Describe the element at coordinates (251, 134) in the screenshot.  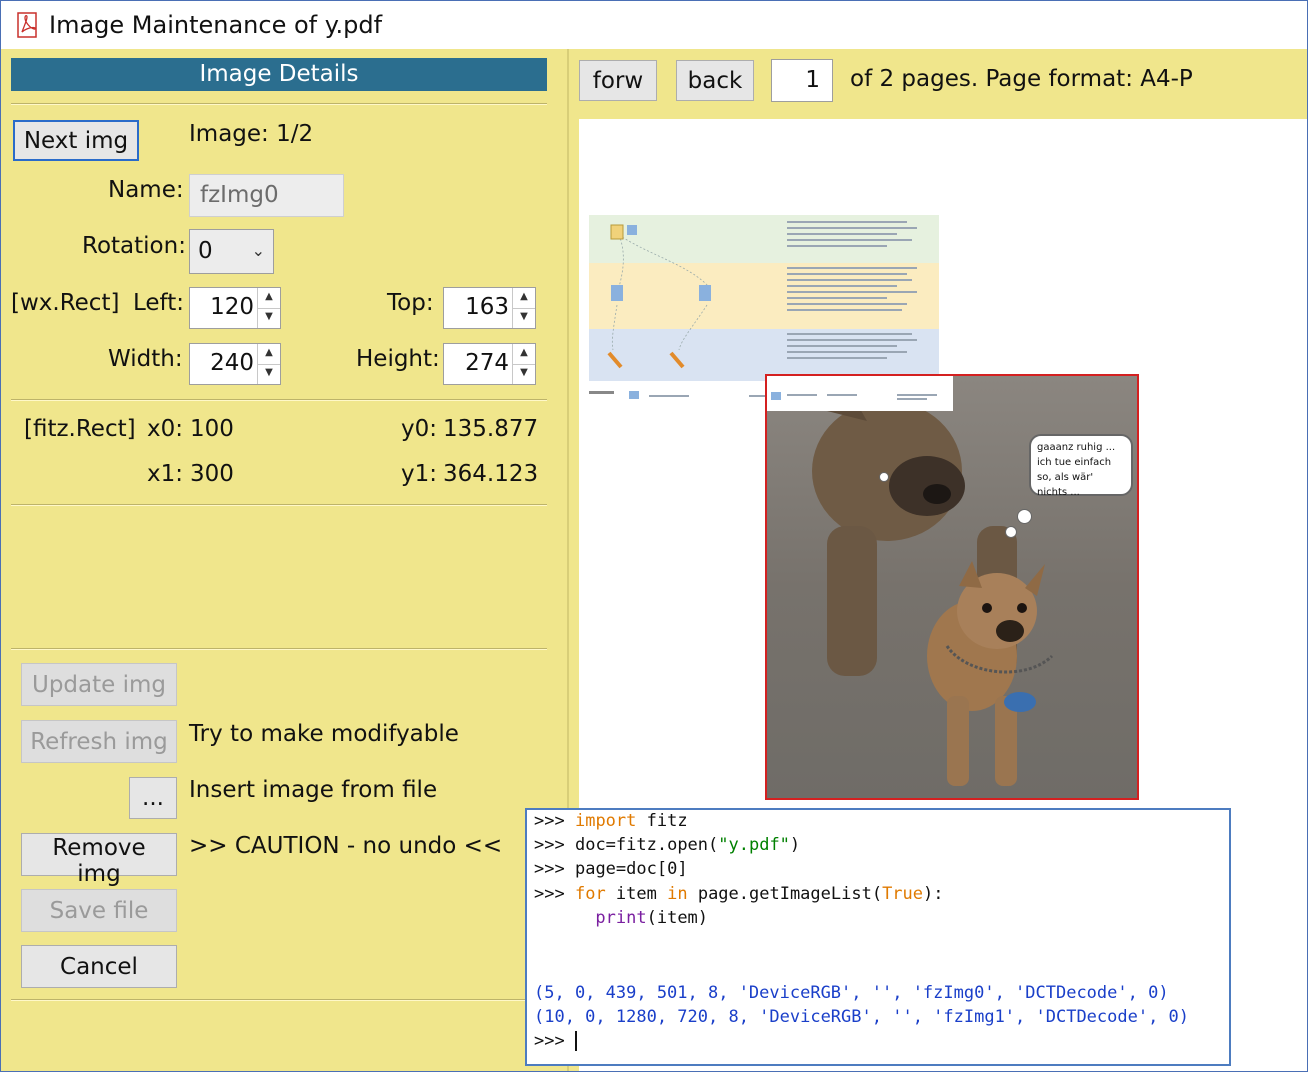
I see `image-counter: Image: 1/2` at that location.